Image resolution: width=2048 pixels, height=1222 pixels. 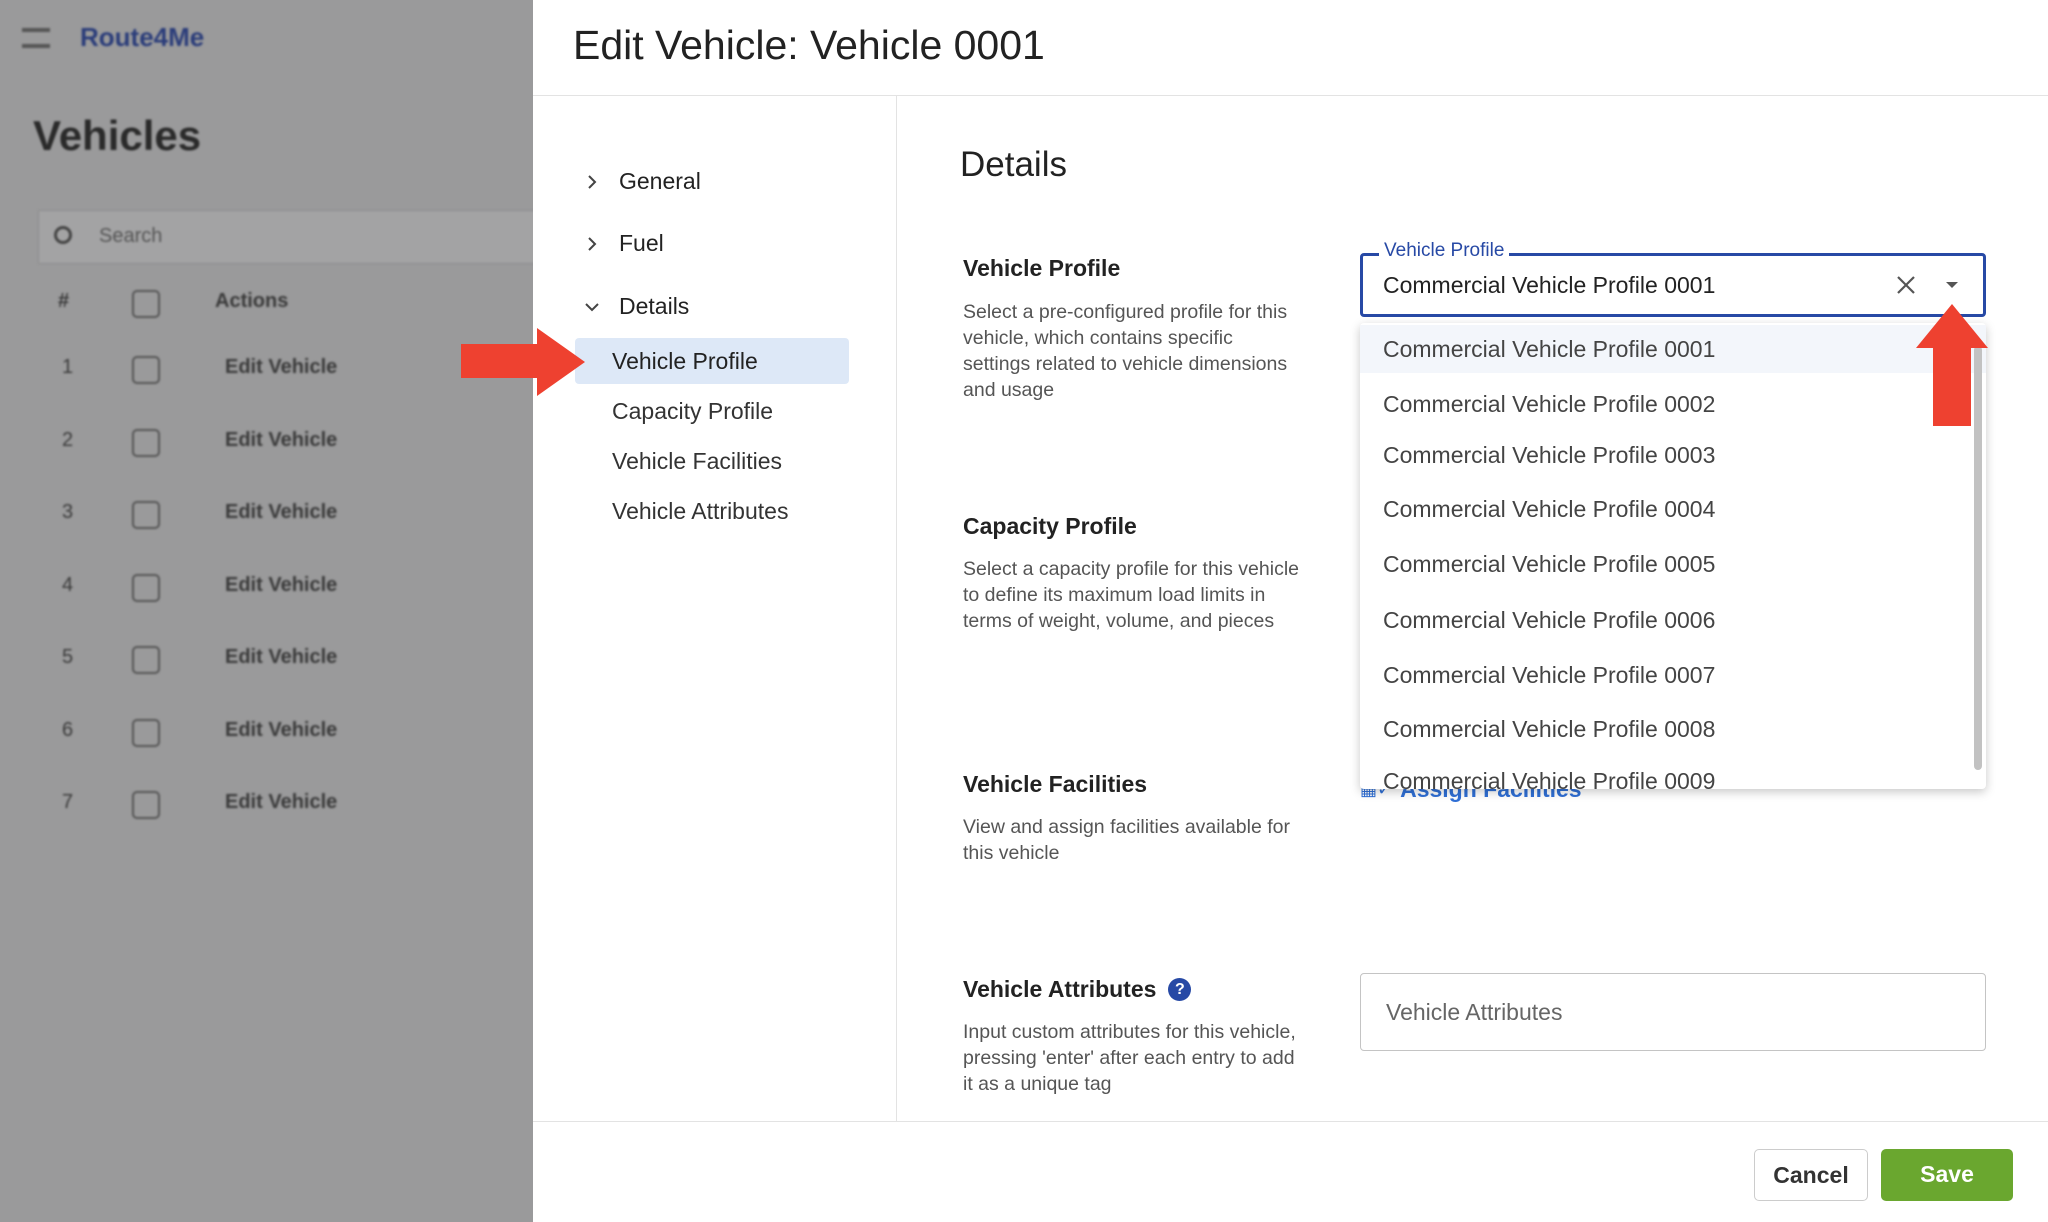 What do you see at coordinates (1050, 526) in the screenshot?
I see `capacity-profile-label: Capacity Profile` at bounding box center [1050, 526].